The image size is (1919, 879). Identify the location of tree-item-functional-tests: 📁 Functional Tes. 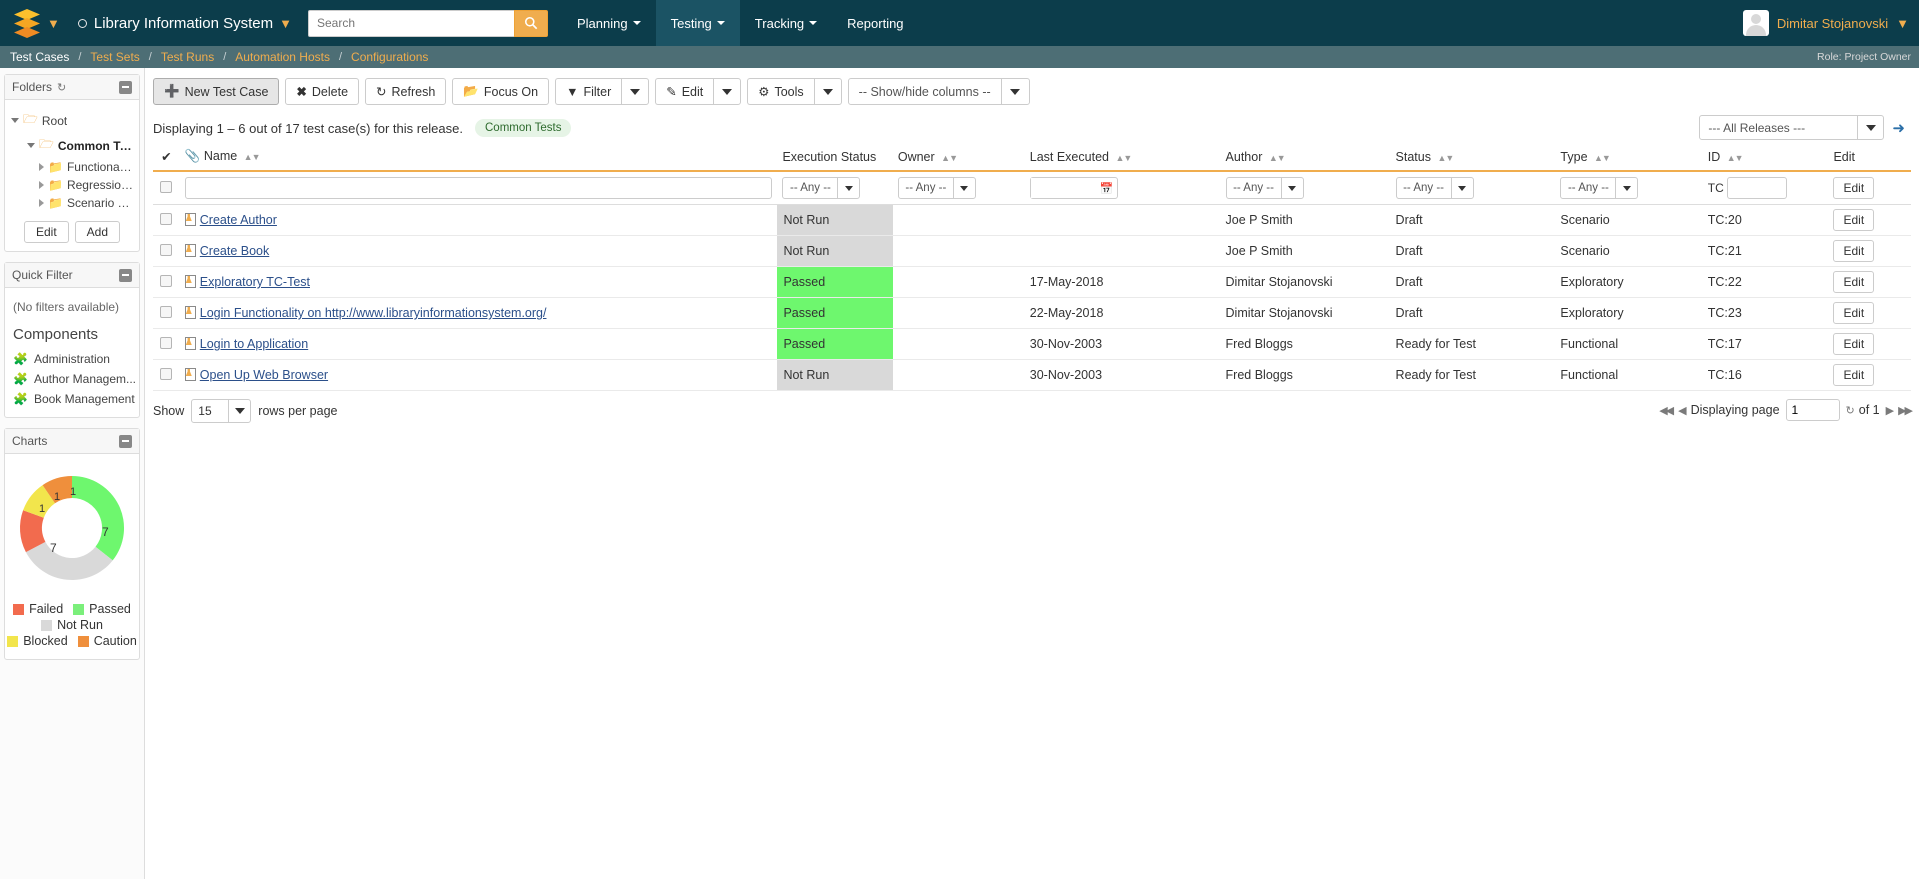
(72, 167).